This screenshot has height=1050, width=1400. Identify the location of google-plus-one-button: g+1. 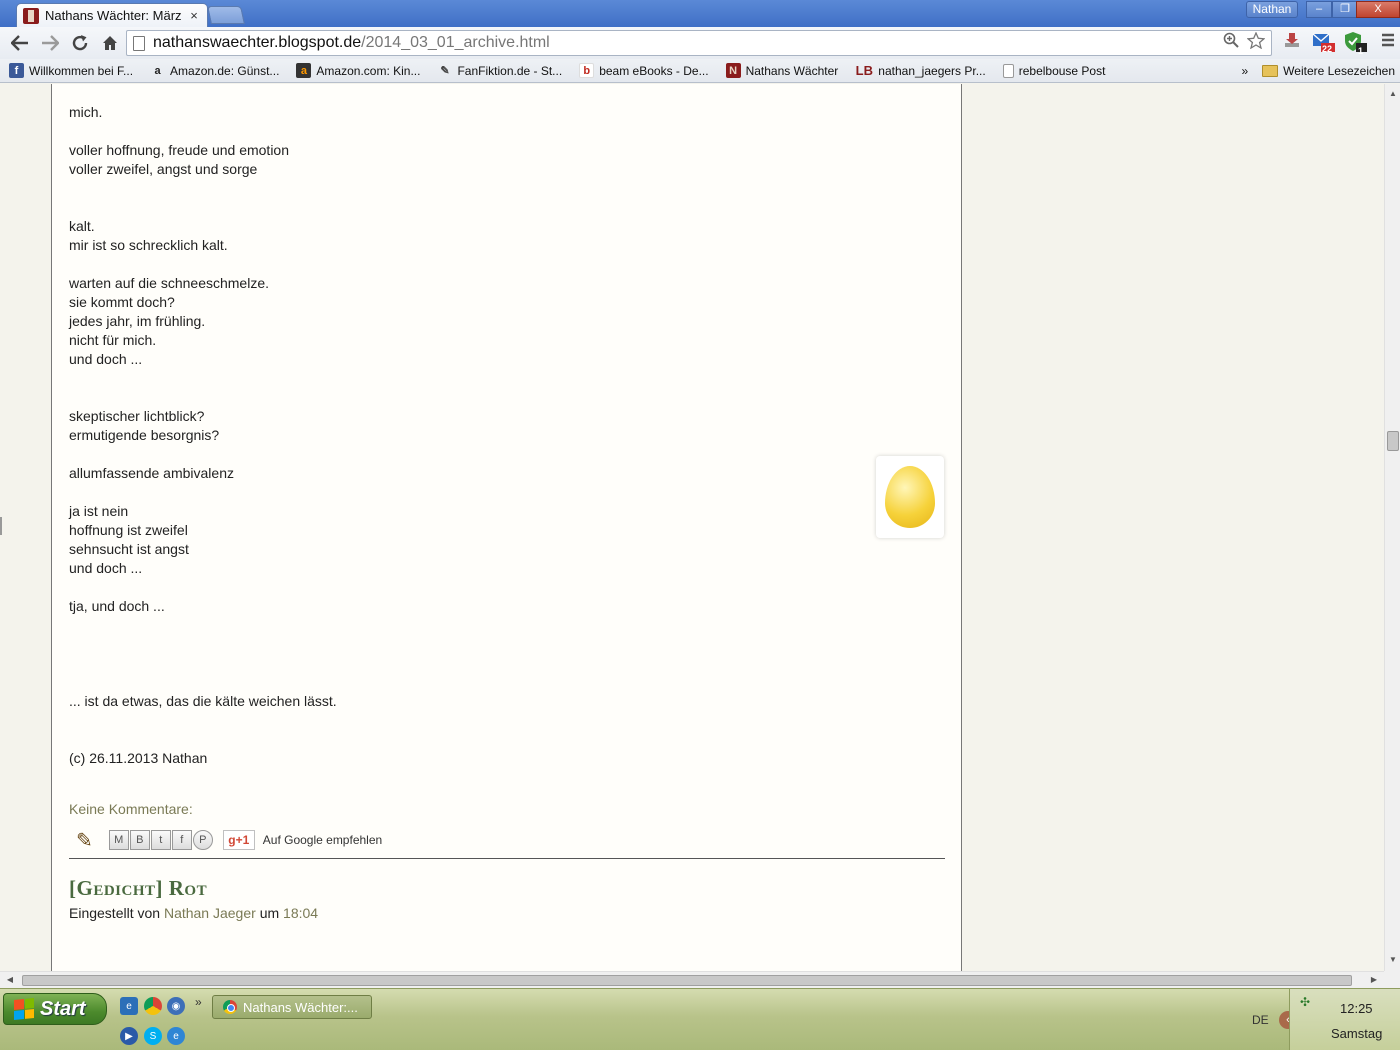
(238, 840).